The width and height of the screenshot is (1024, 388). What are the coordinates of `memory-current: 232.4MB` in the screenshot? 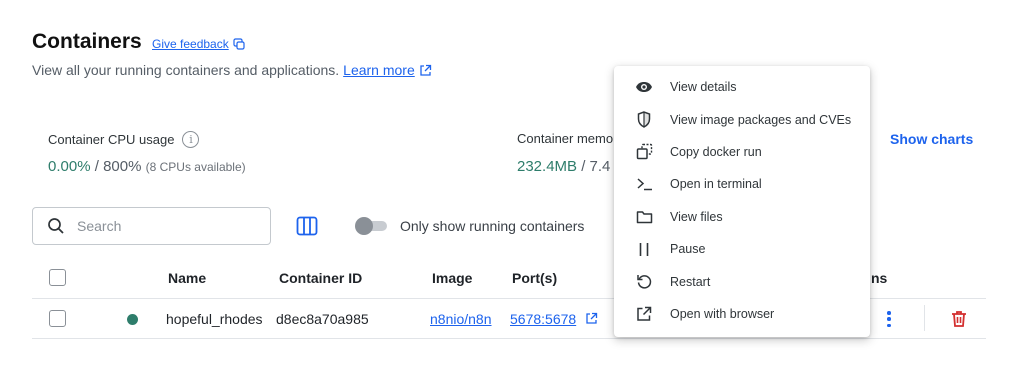 It's located at (547, 166).